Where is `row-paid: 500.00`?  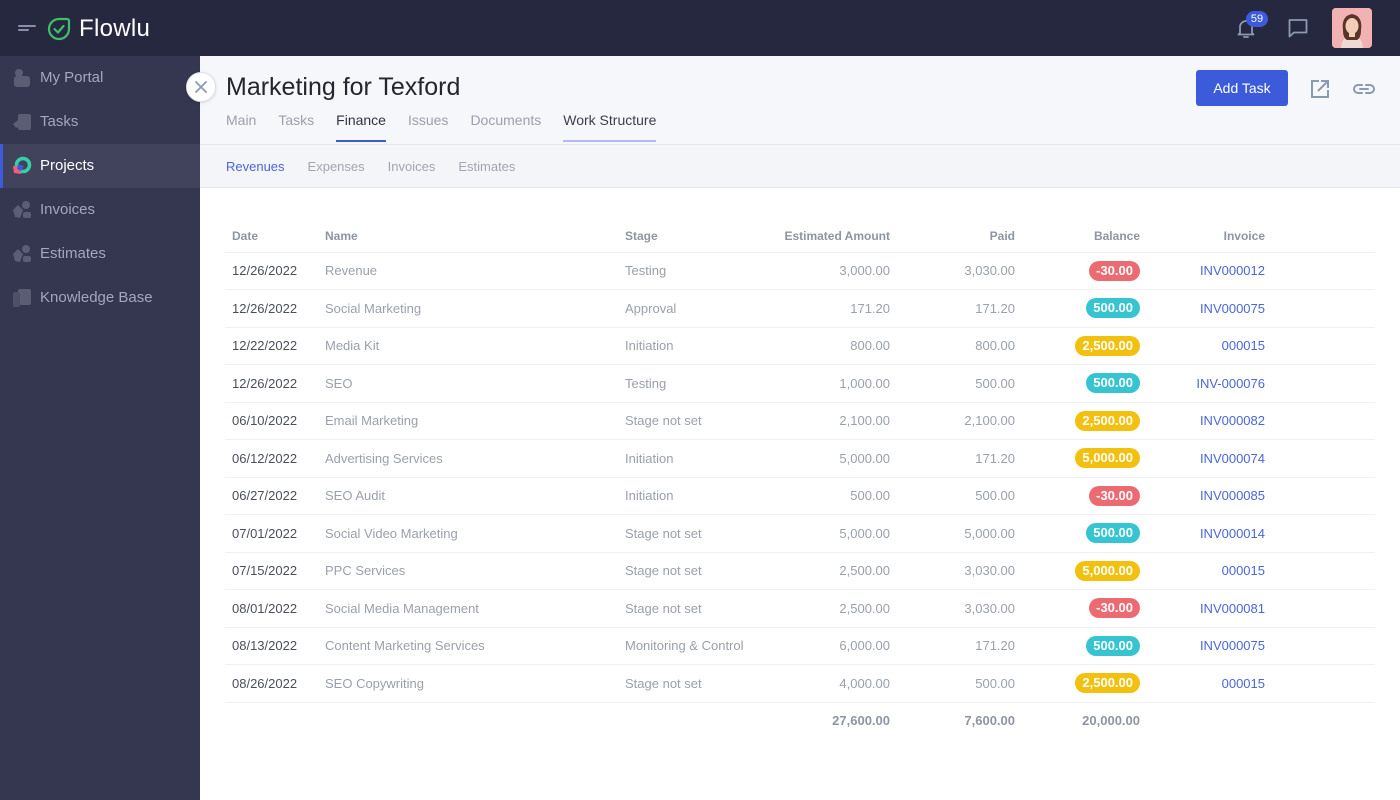
row-paid: 500.00 is located at coordinates (952, 383).